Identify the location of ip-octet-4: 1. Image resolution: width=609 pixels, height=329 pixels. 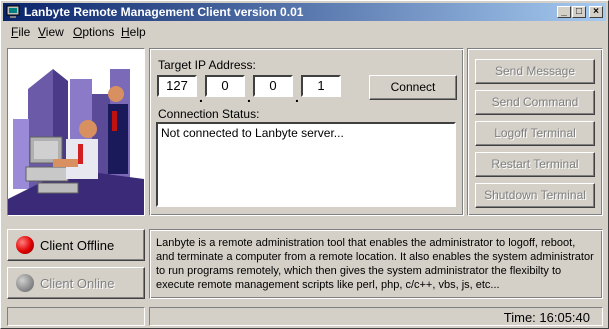
(321, 86).